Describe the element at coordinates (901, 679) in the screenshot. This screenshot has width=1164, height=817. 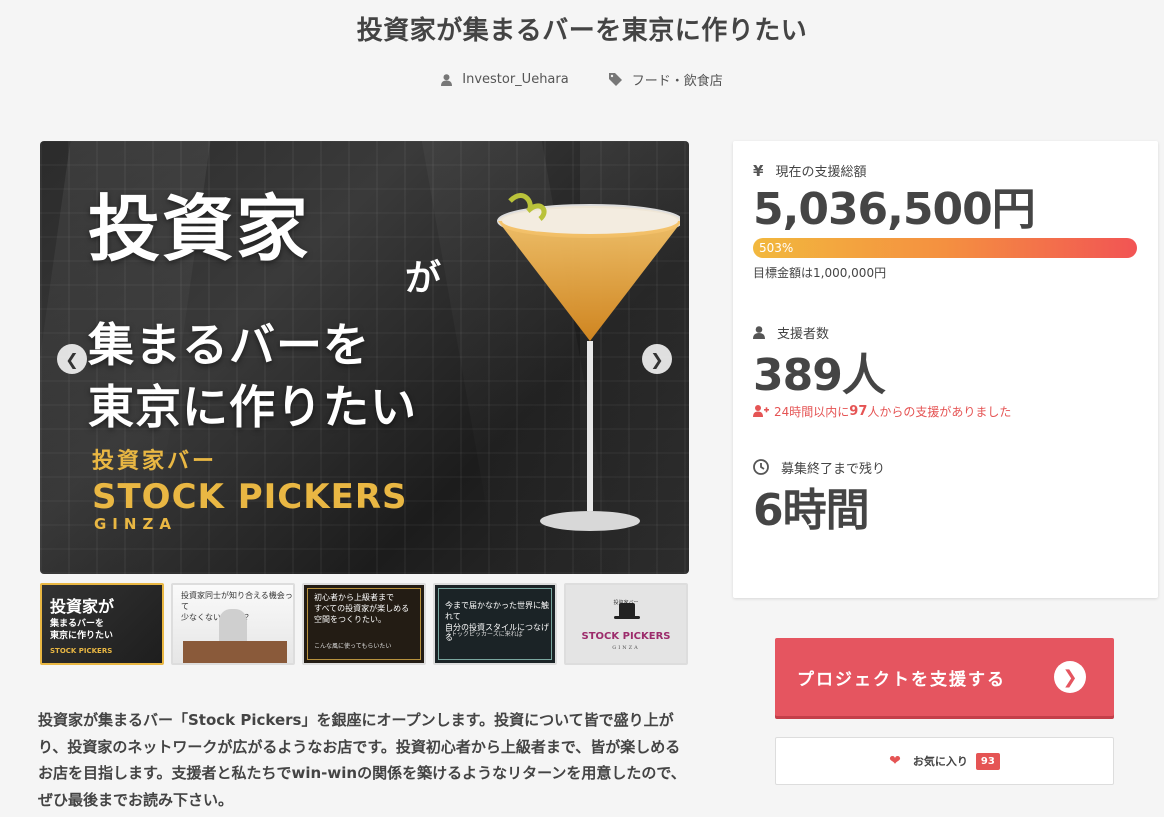
I see `support-button-label: プロジェクトを支援する` at that location.